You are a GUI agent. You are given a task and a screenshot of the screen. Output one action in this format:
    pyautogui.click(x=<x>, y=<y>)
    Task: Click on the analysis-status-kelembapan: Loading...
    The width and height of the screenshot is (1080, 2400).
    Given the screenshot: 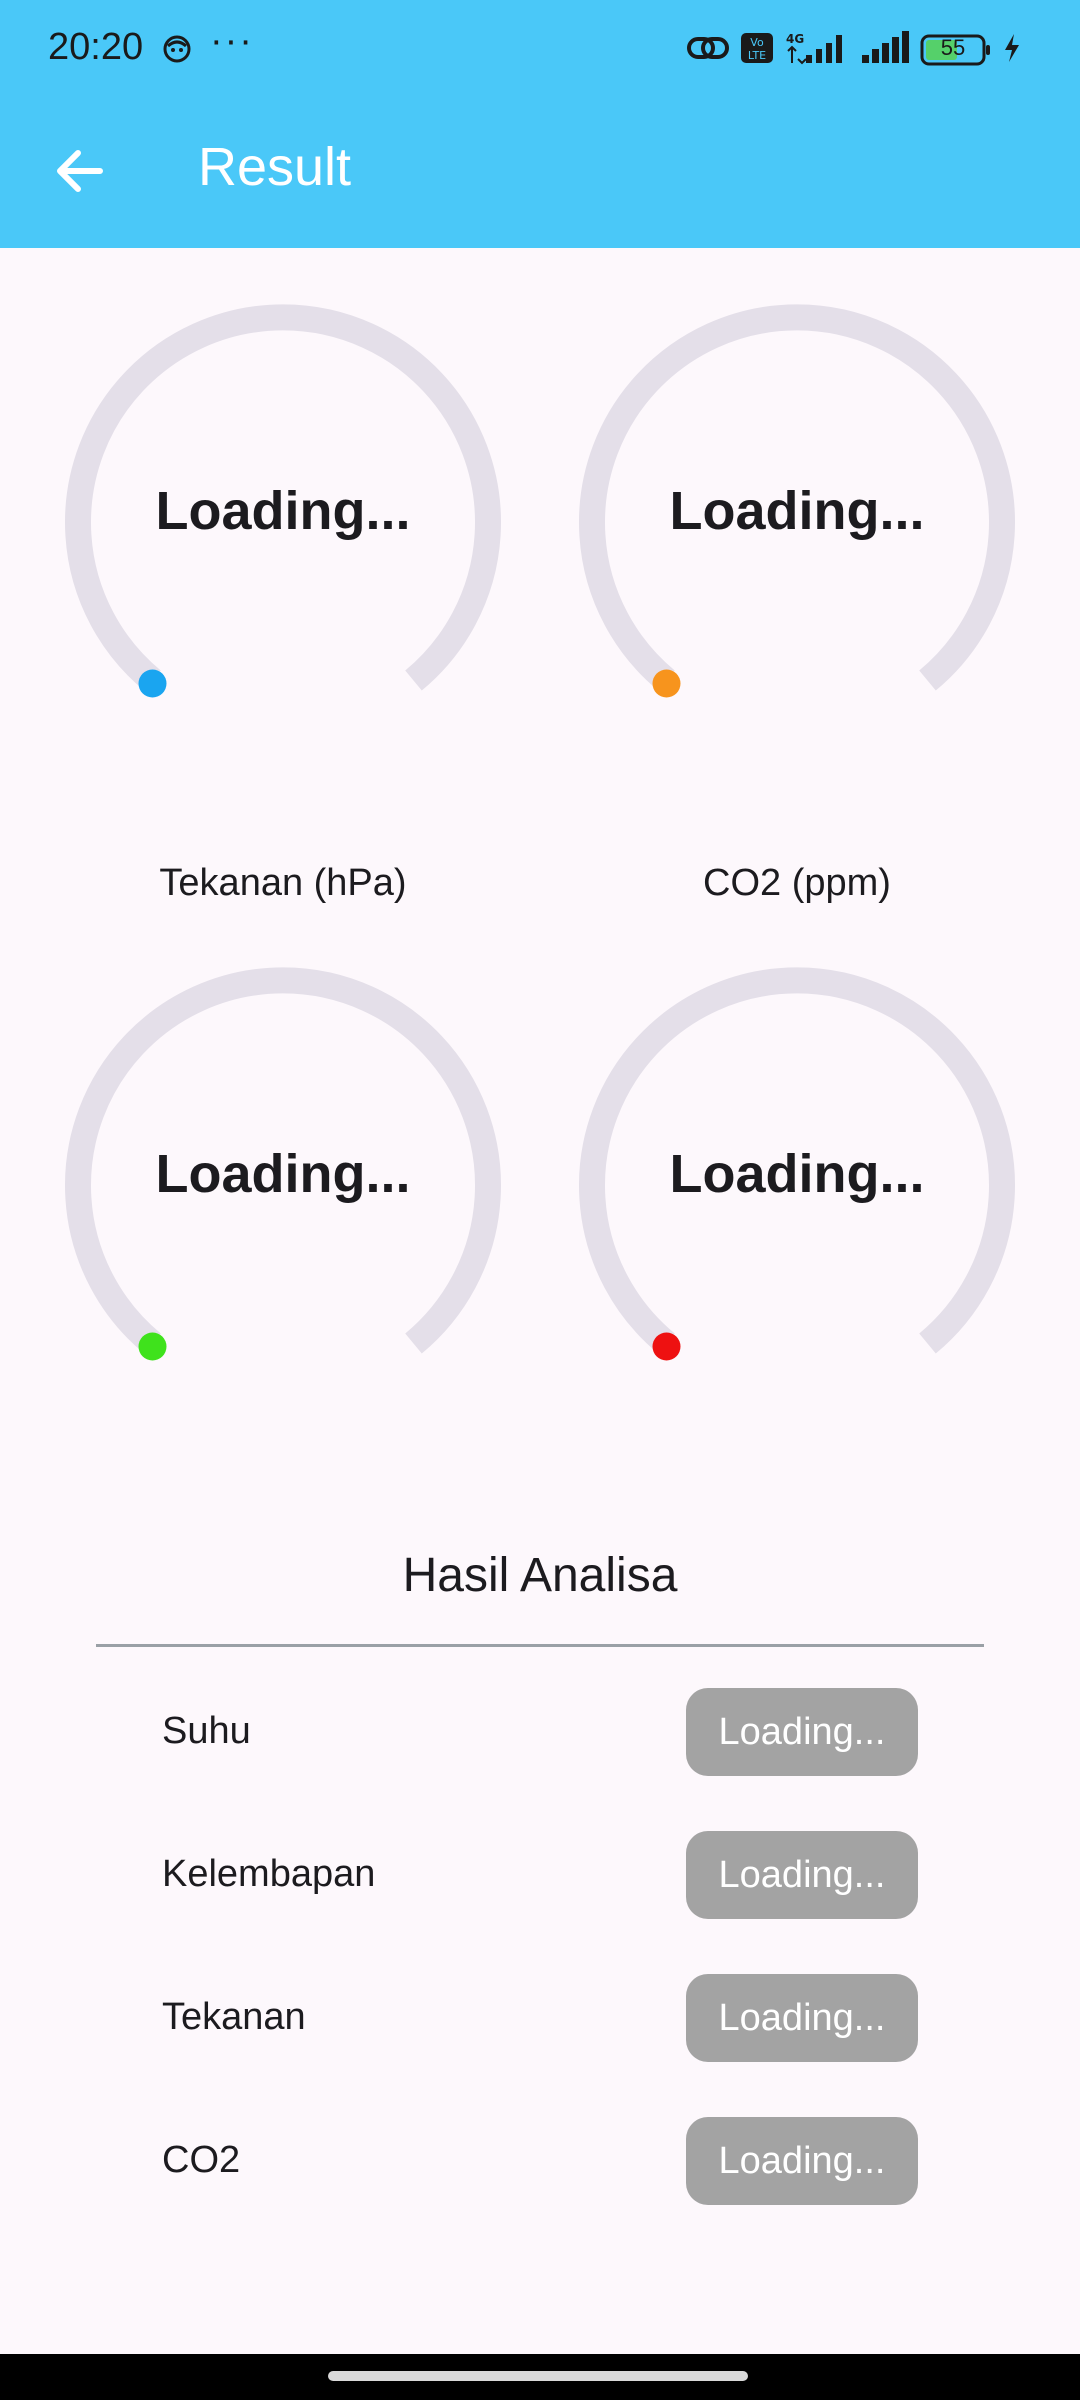 What is the action you would take?
    pyautogui.click(x=802, y=1875)
    